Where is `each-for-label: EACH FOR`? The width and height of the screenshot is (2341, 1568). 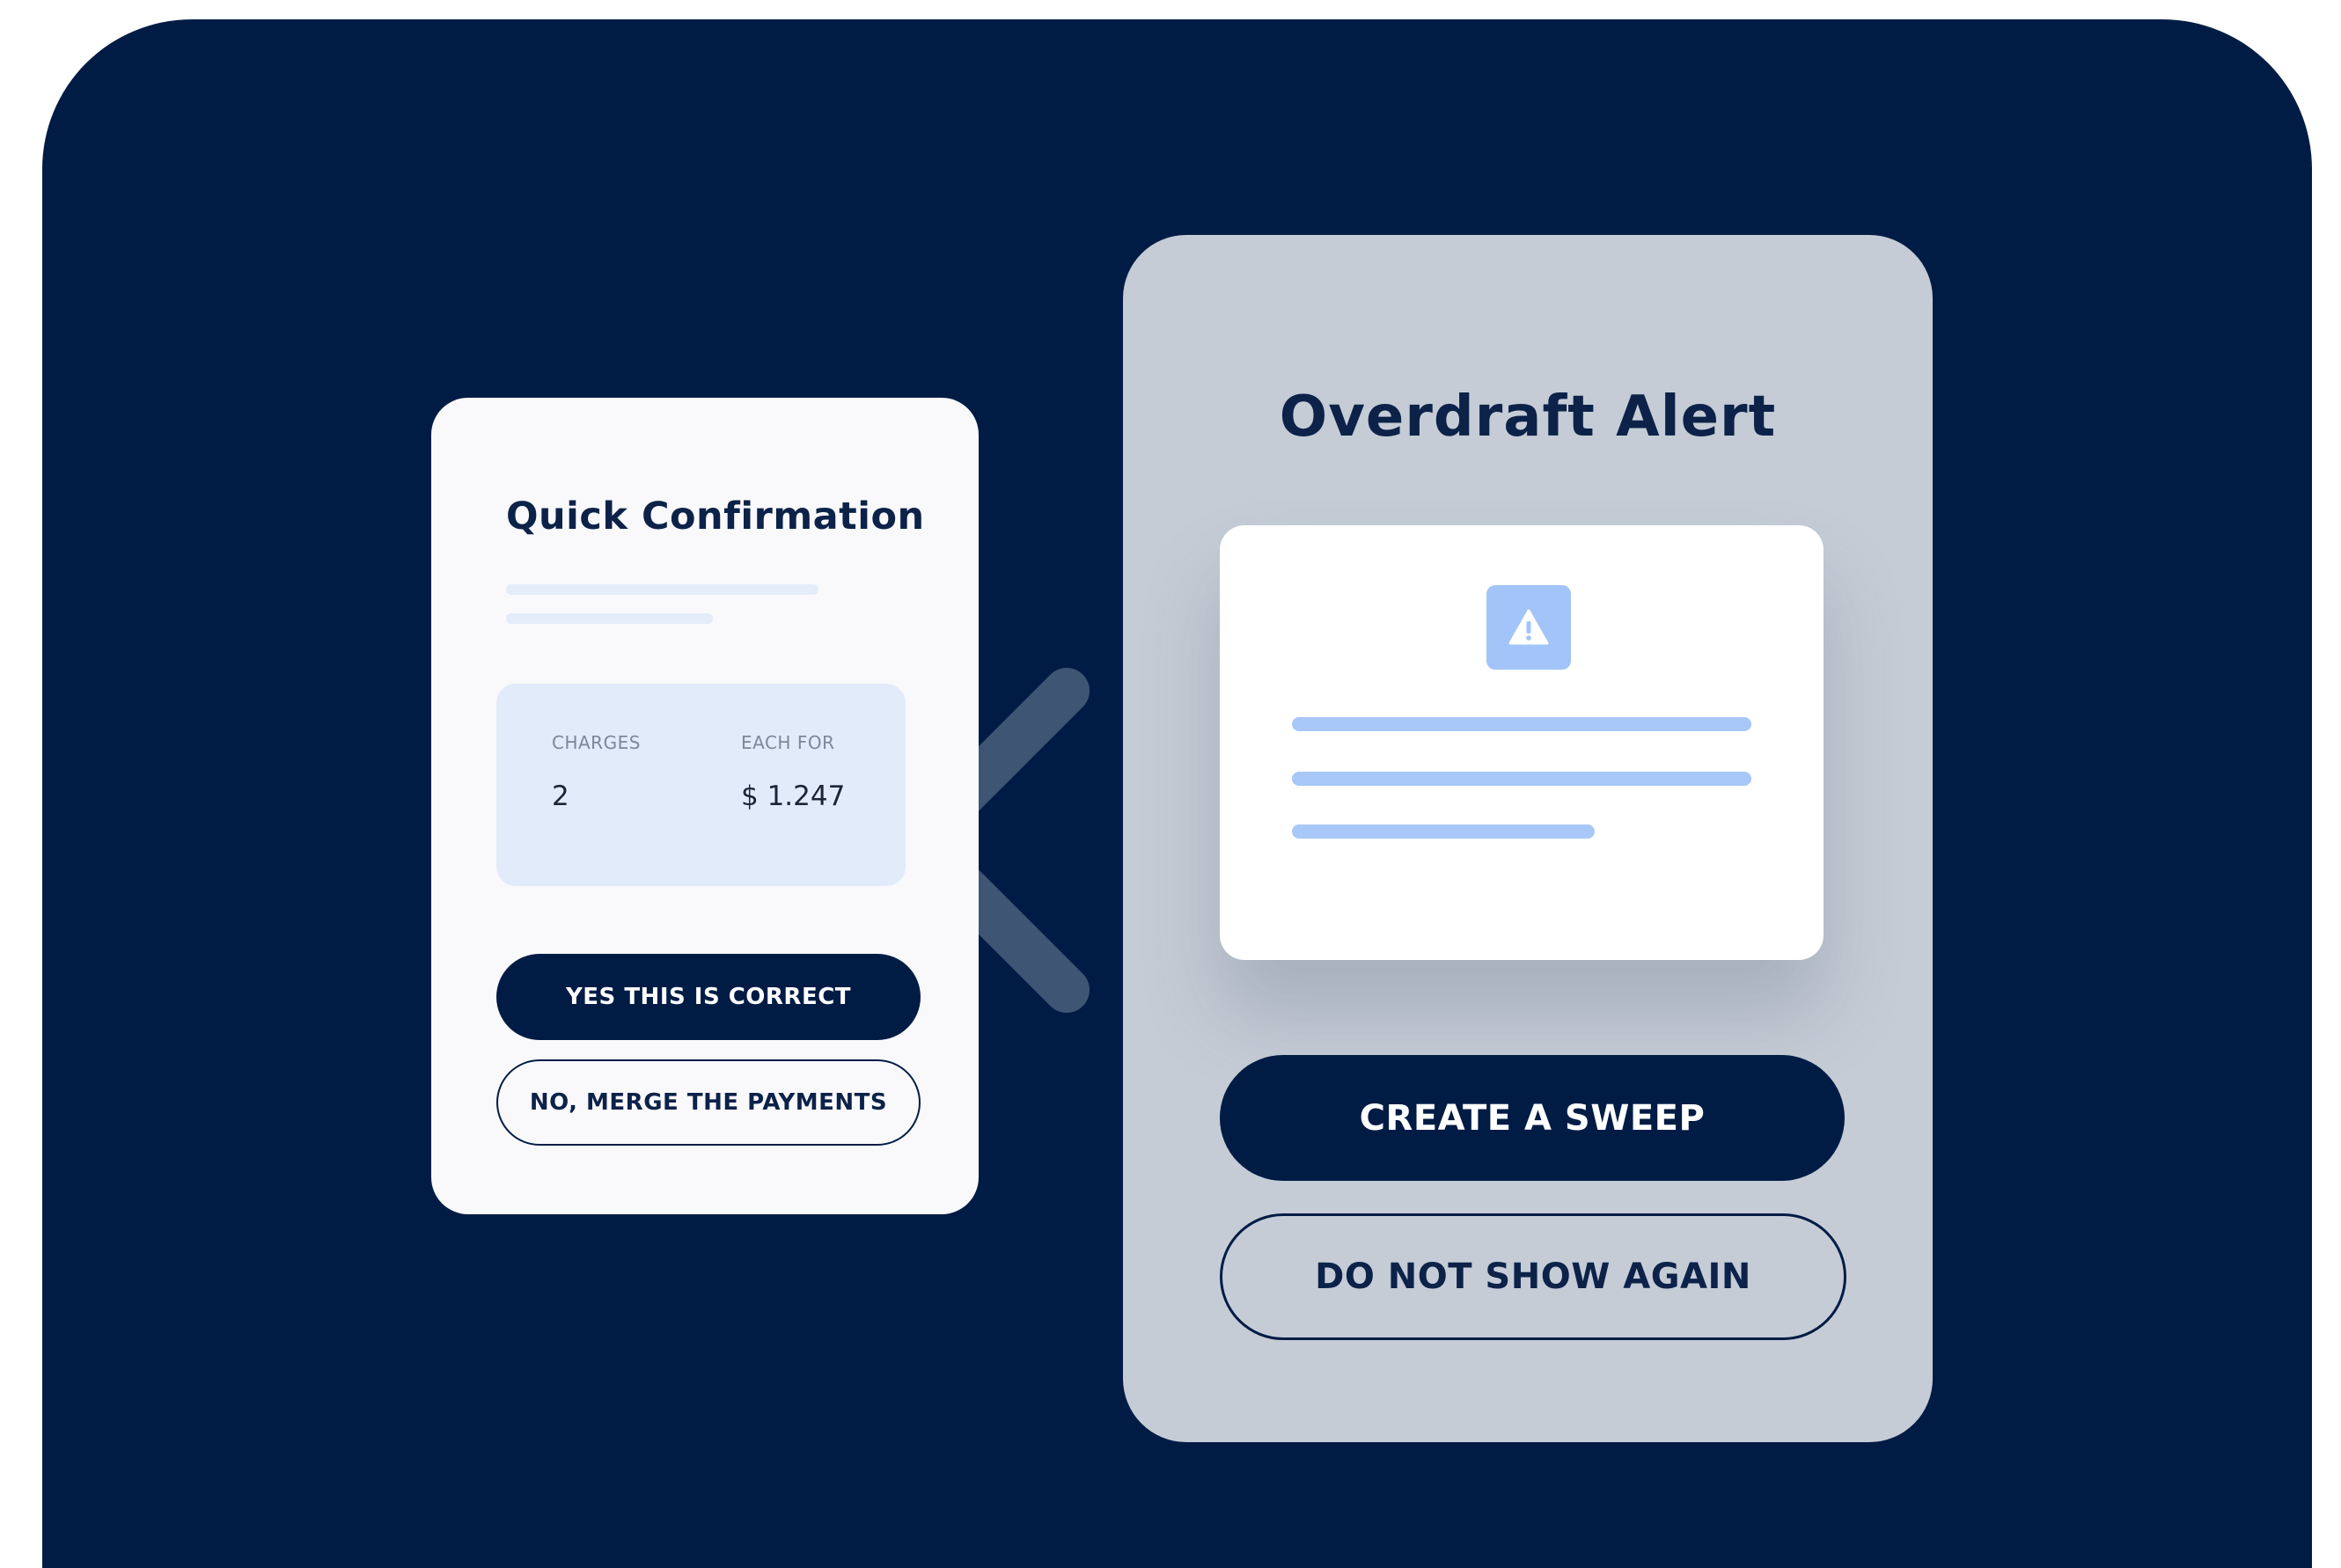
each-for-label: EACH FOR is located at coordinates (788, 742).